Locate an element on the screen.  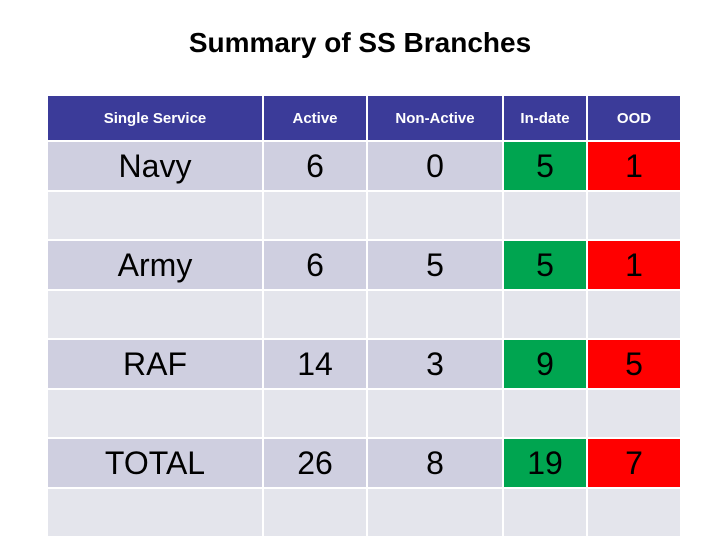
column-header-ood: OOD is located at coordinates (634, 118).